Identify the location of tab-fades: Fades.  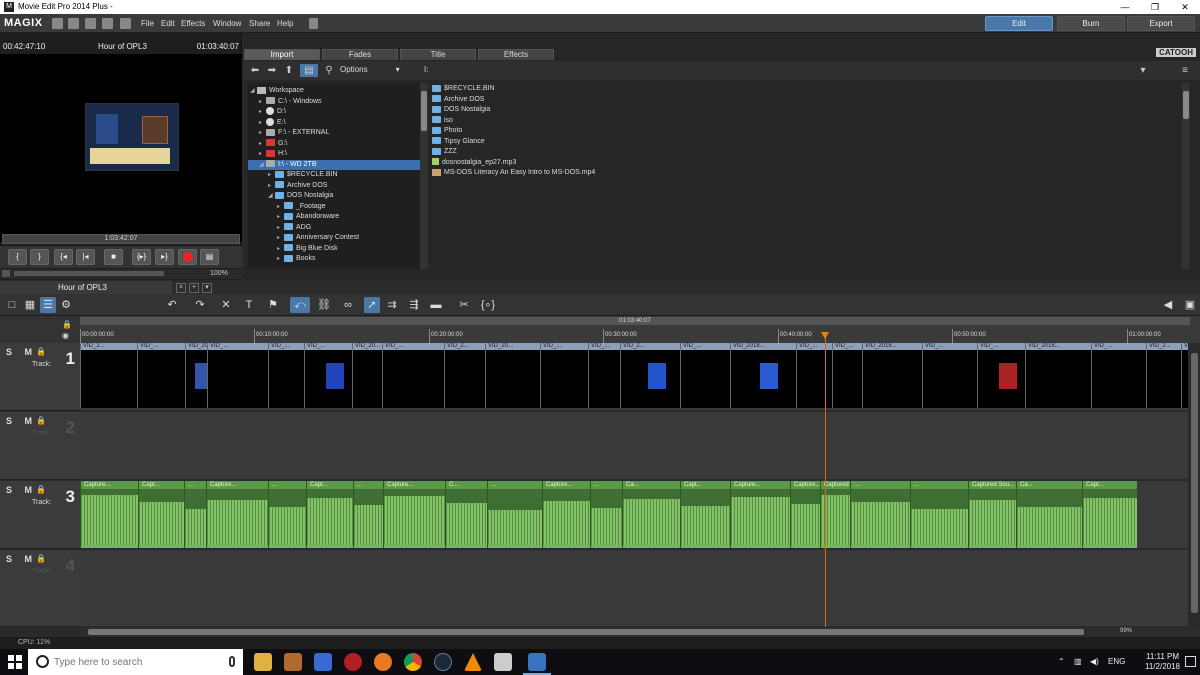
(360, 54).